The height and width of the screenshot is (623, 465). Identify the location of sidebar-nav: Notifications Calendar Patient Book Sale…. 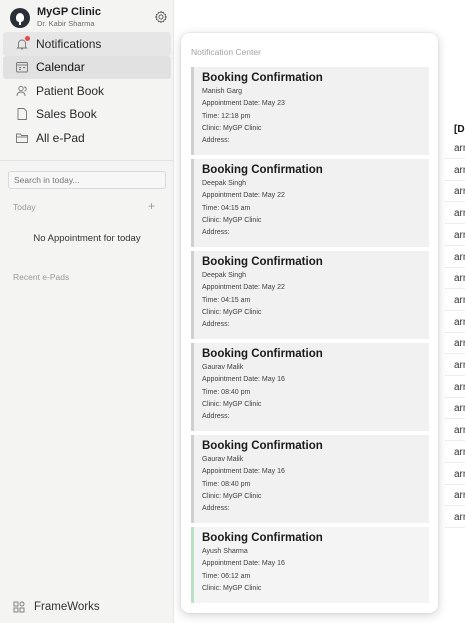
(87, 91).